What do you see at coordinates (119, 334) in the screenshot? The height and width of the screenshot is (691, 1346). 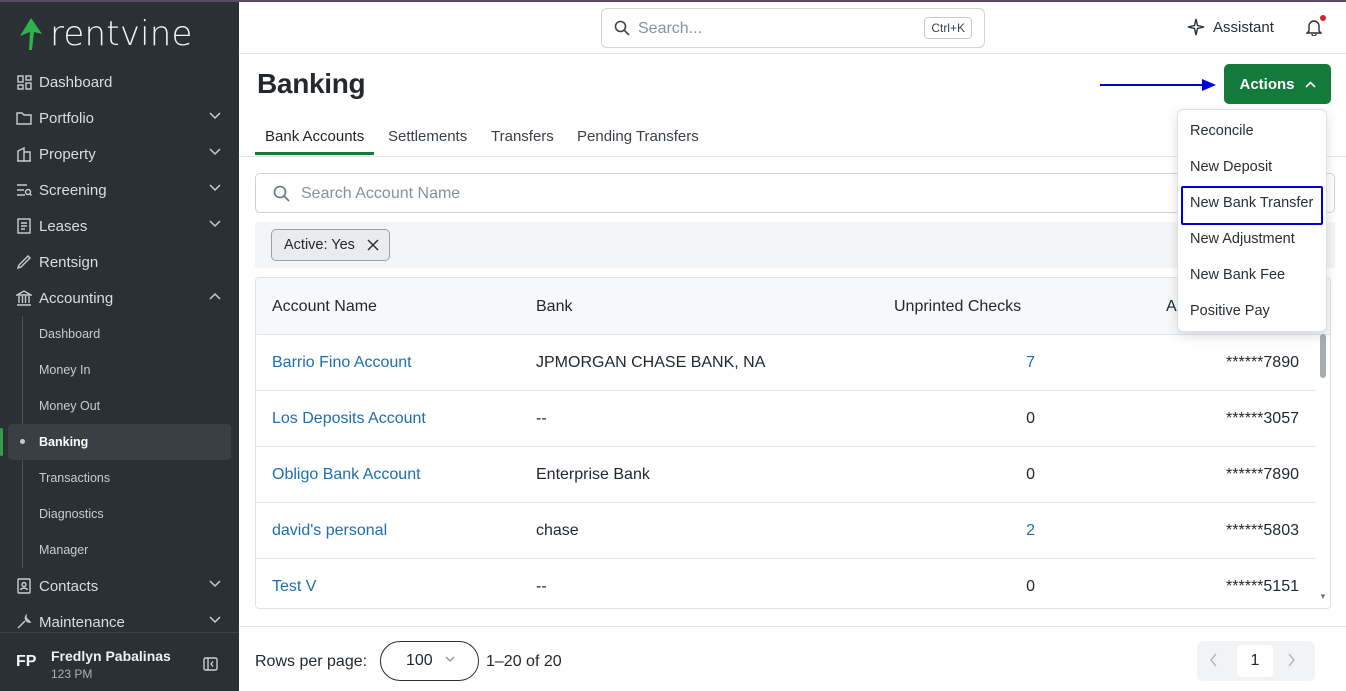 I see `sidebar-subitem-dashboard: Dashboard` at bounding box center [119, 334].